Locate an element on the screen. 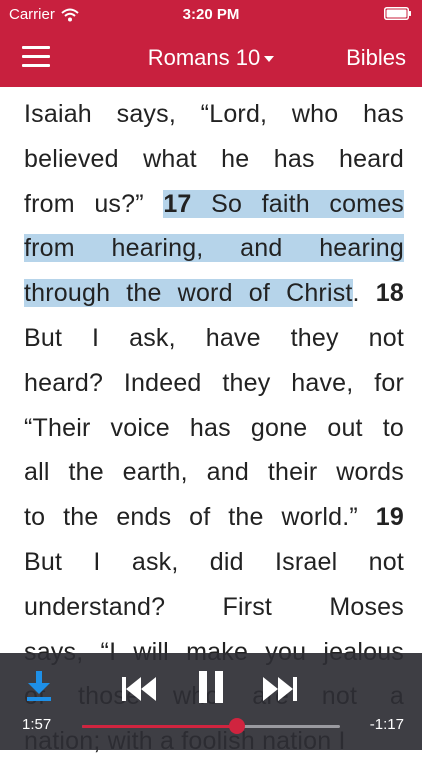  text-line: But I ask, have they not is located at coordinates (214, 338).